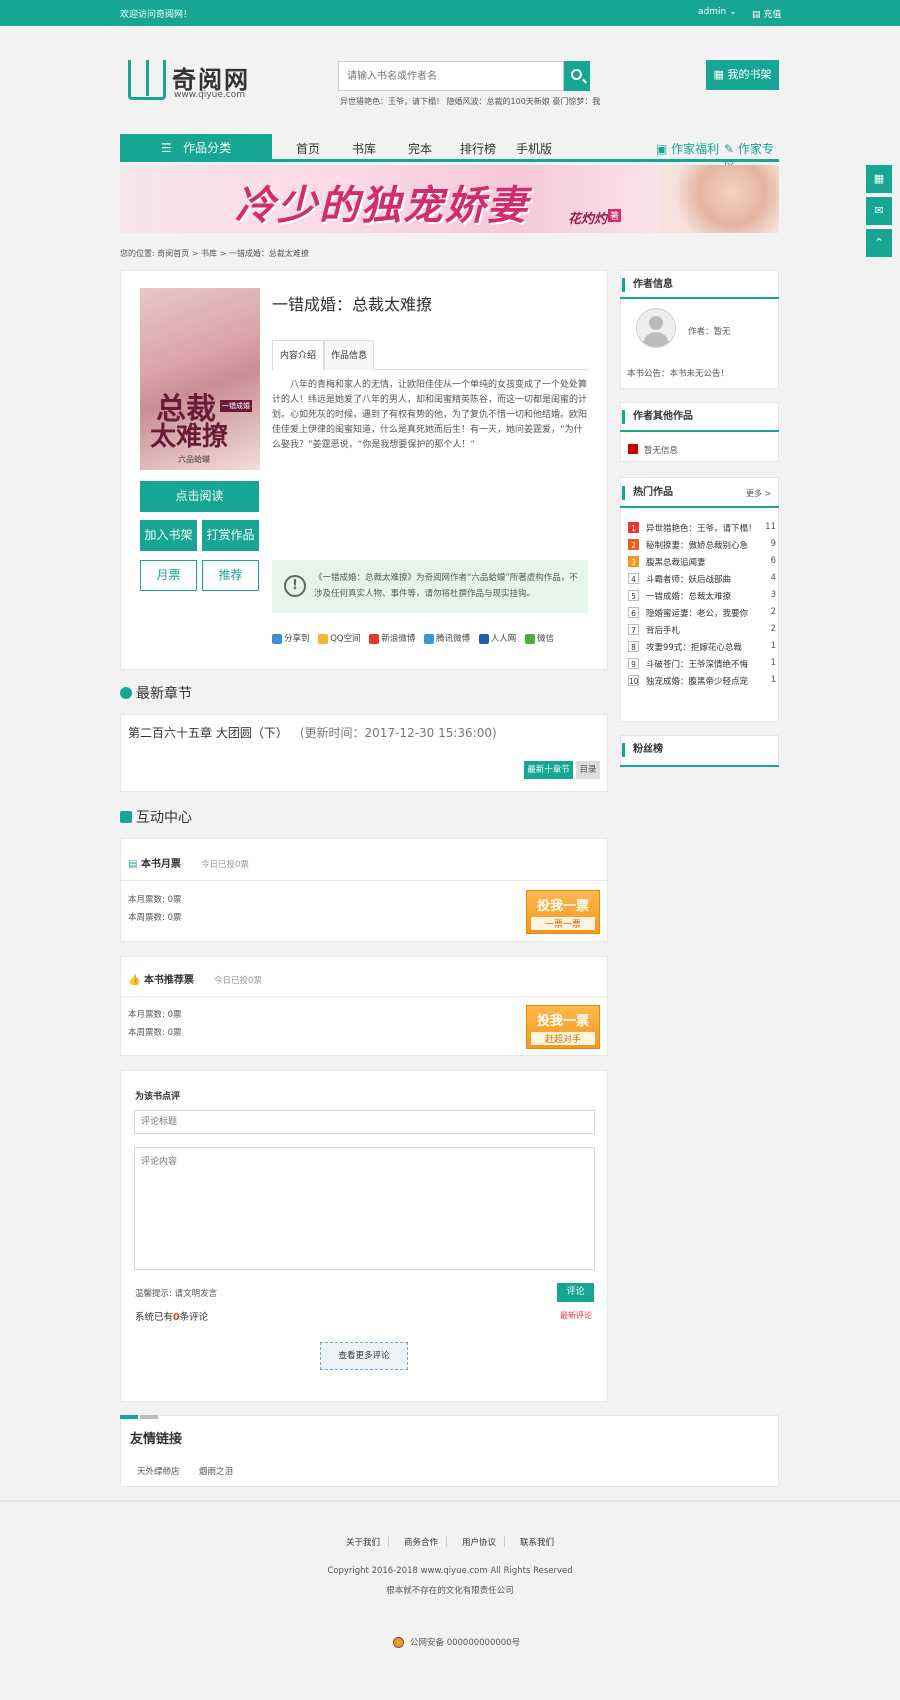 The image size is (900, 1700). I want to click on hot-works-row: 4 斗霸者师：妖后战部曲 4, so click(702, 579).